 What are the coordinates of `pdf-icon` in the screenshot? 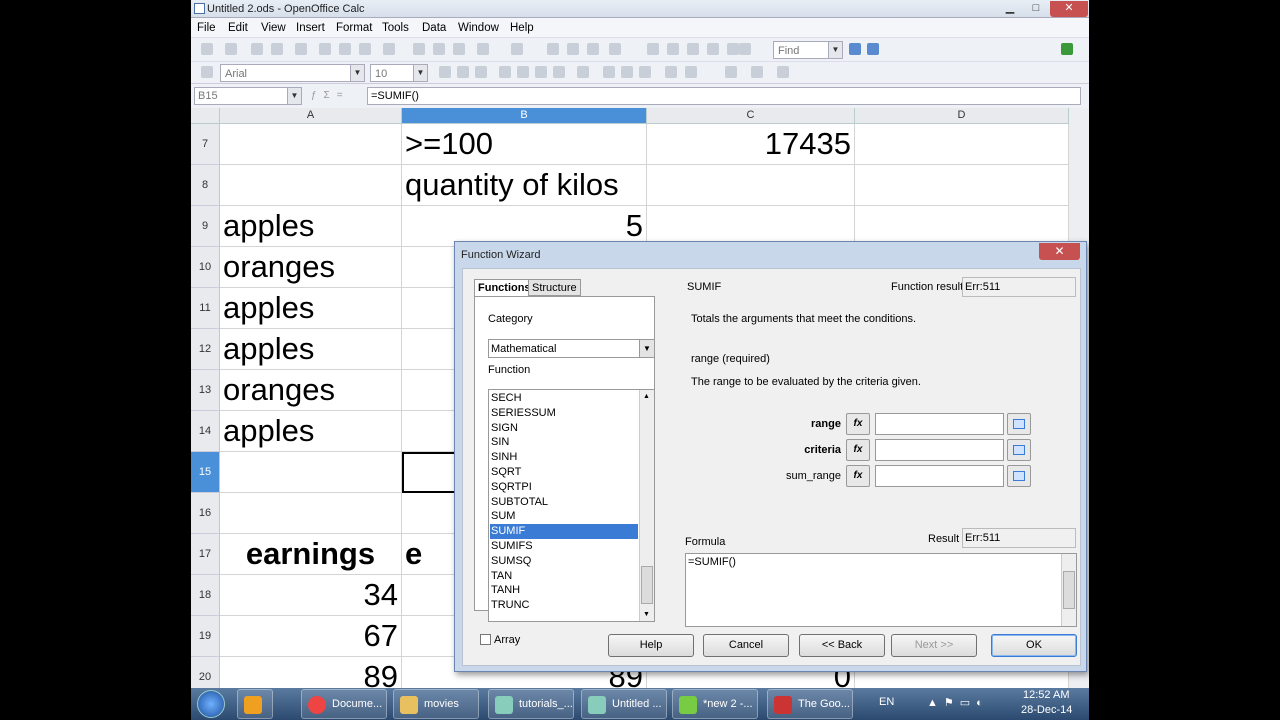 It's located at (325, 49).